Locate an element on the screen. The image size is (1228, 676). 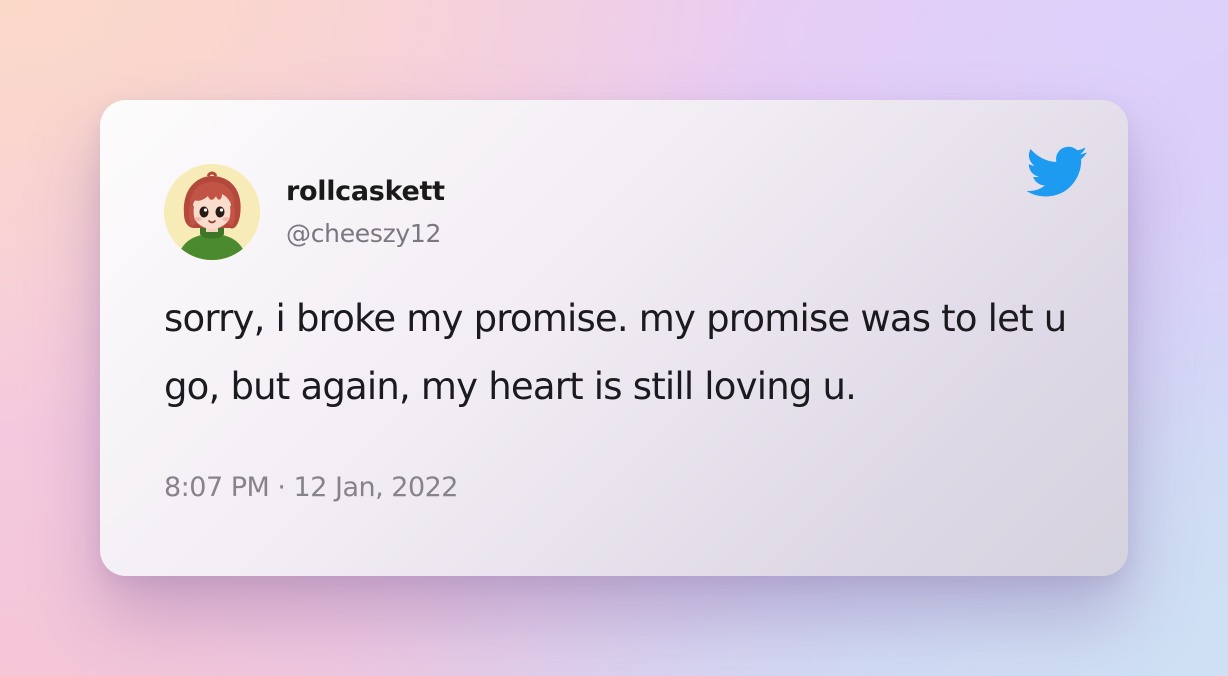
user-handle: @cheeszy12 is located at coordinates (363, 233).